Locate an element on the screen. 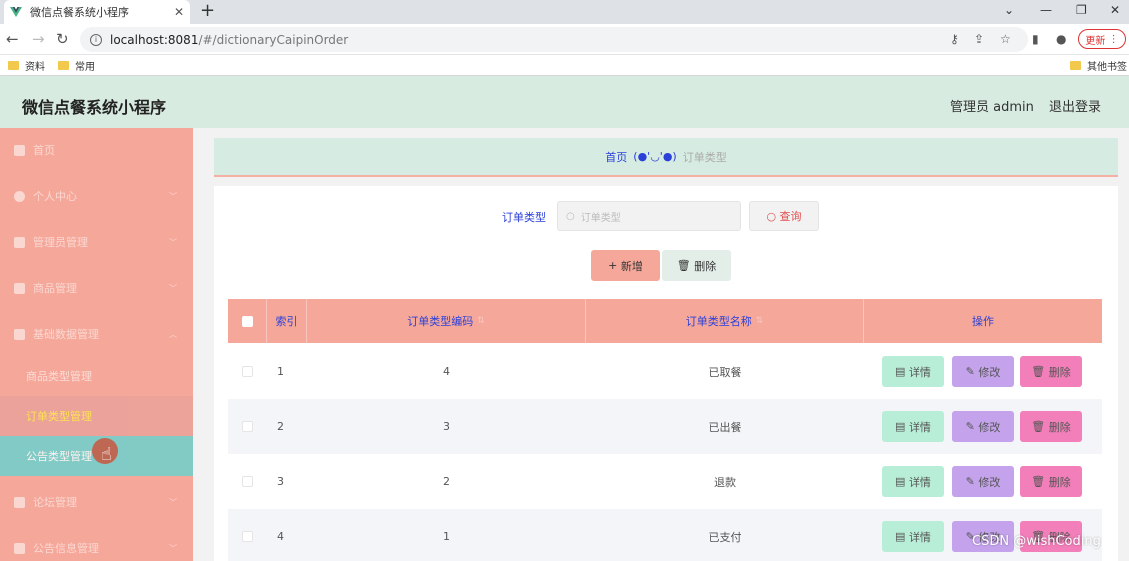 The height and width of the screenshot is (561, 1129). logout-link: 退出登录 is located at coordinates (1075, 105).